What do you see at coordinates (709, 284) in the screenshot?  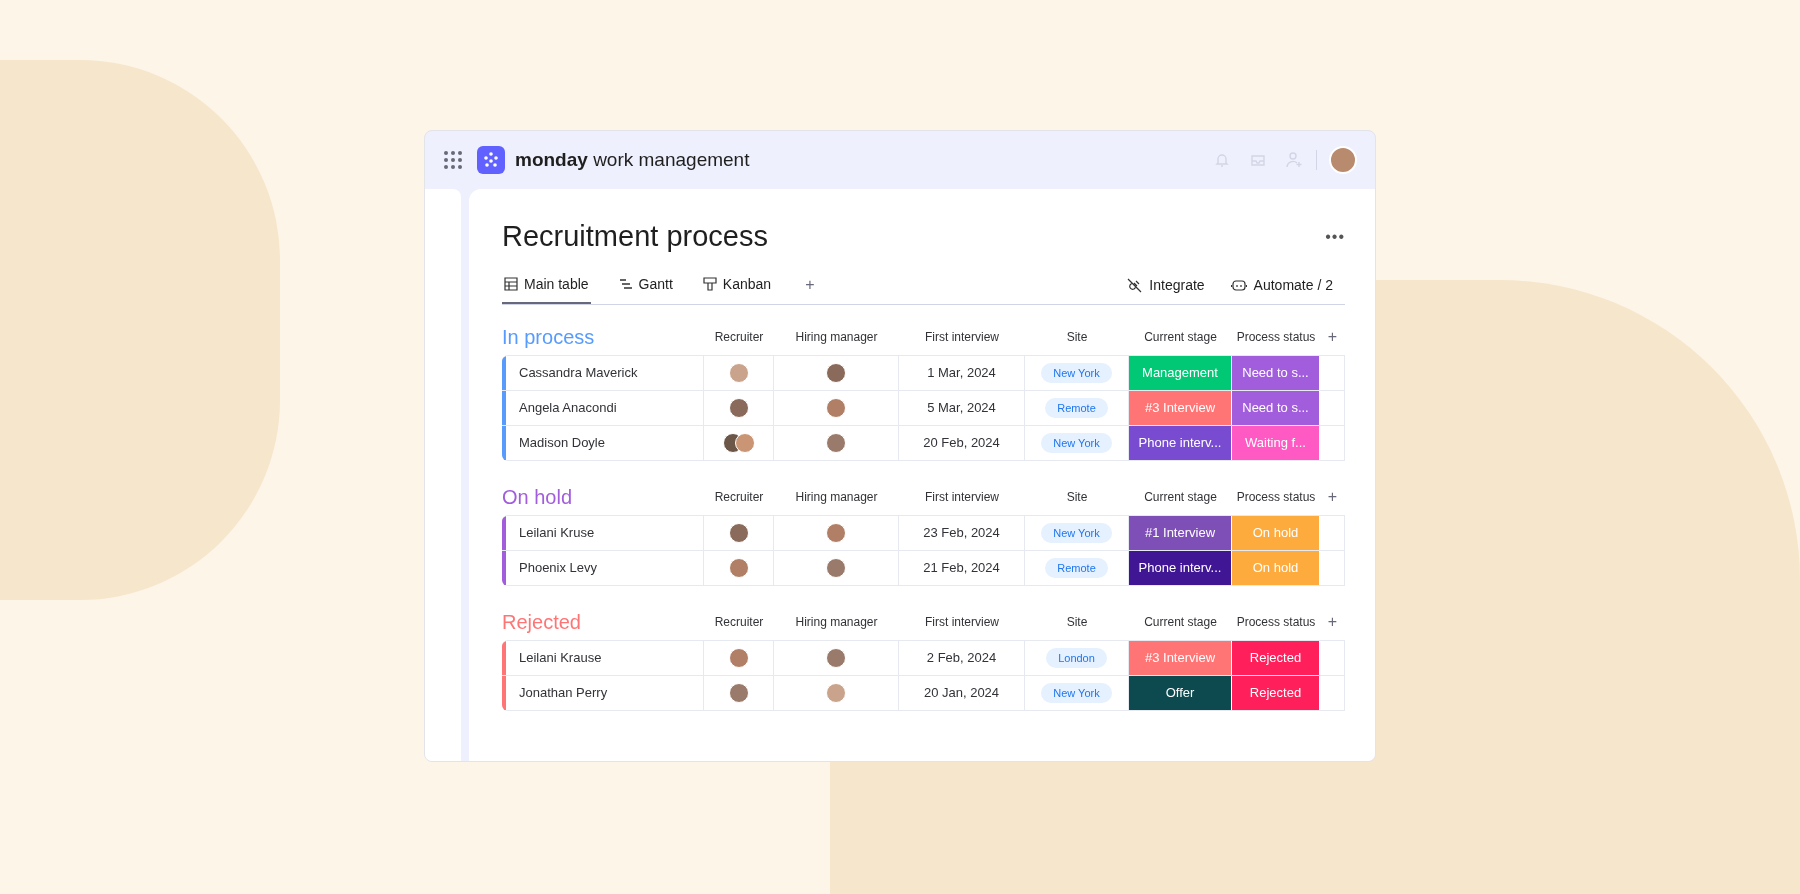 I see `kanban-icon` at bounding box center [709, 284].